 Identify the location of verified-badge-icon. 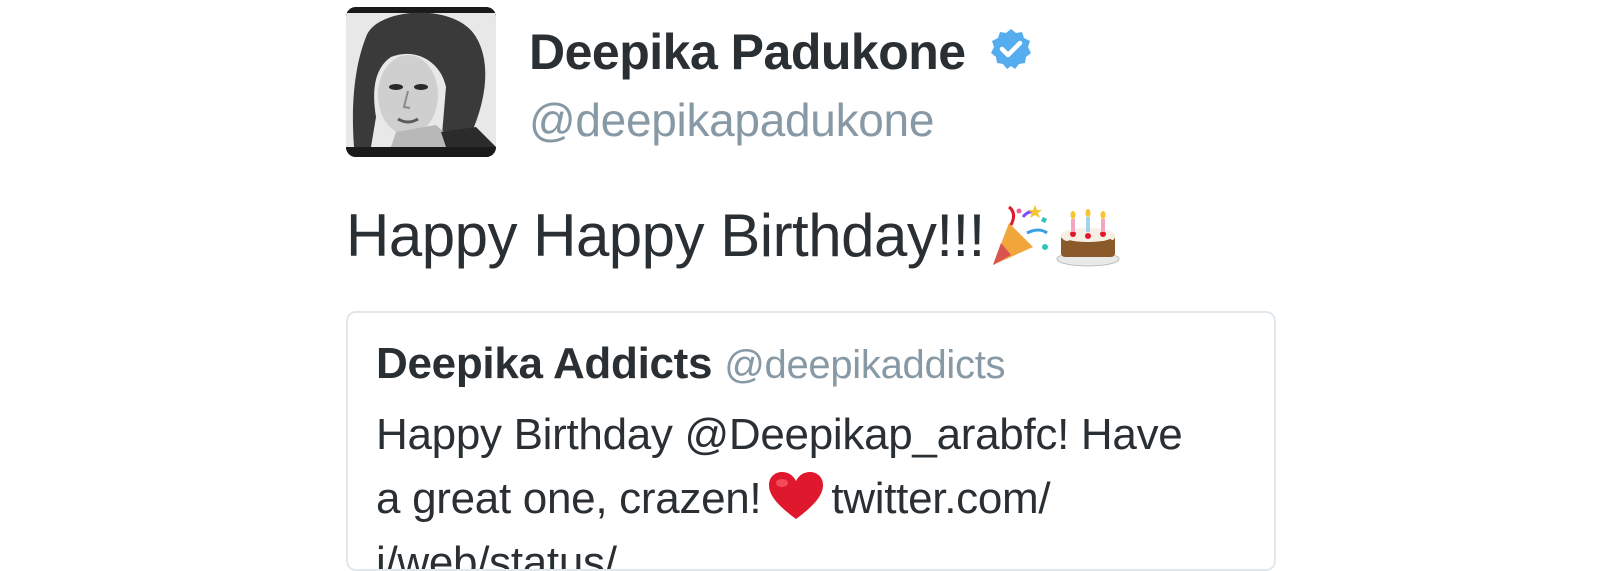
(1011, 49).